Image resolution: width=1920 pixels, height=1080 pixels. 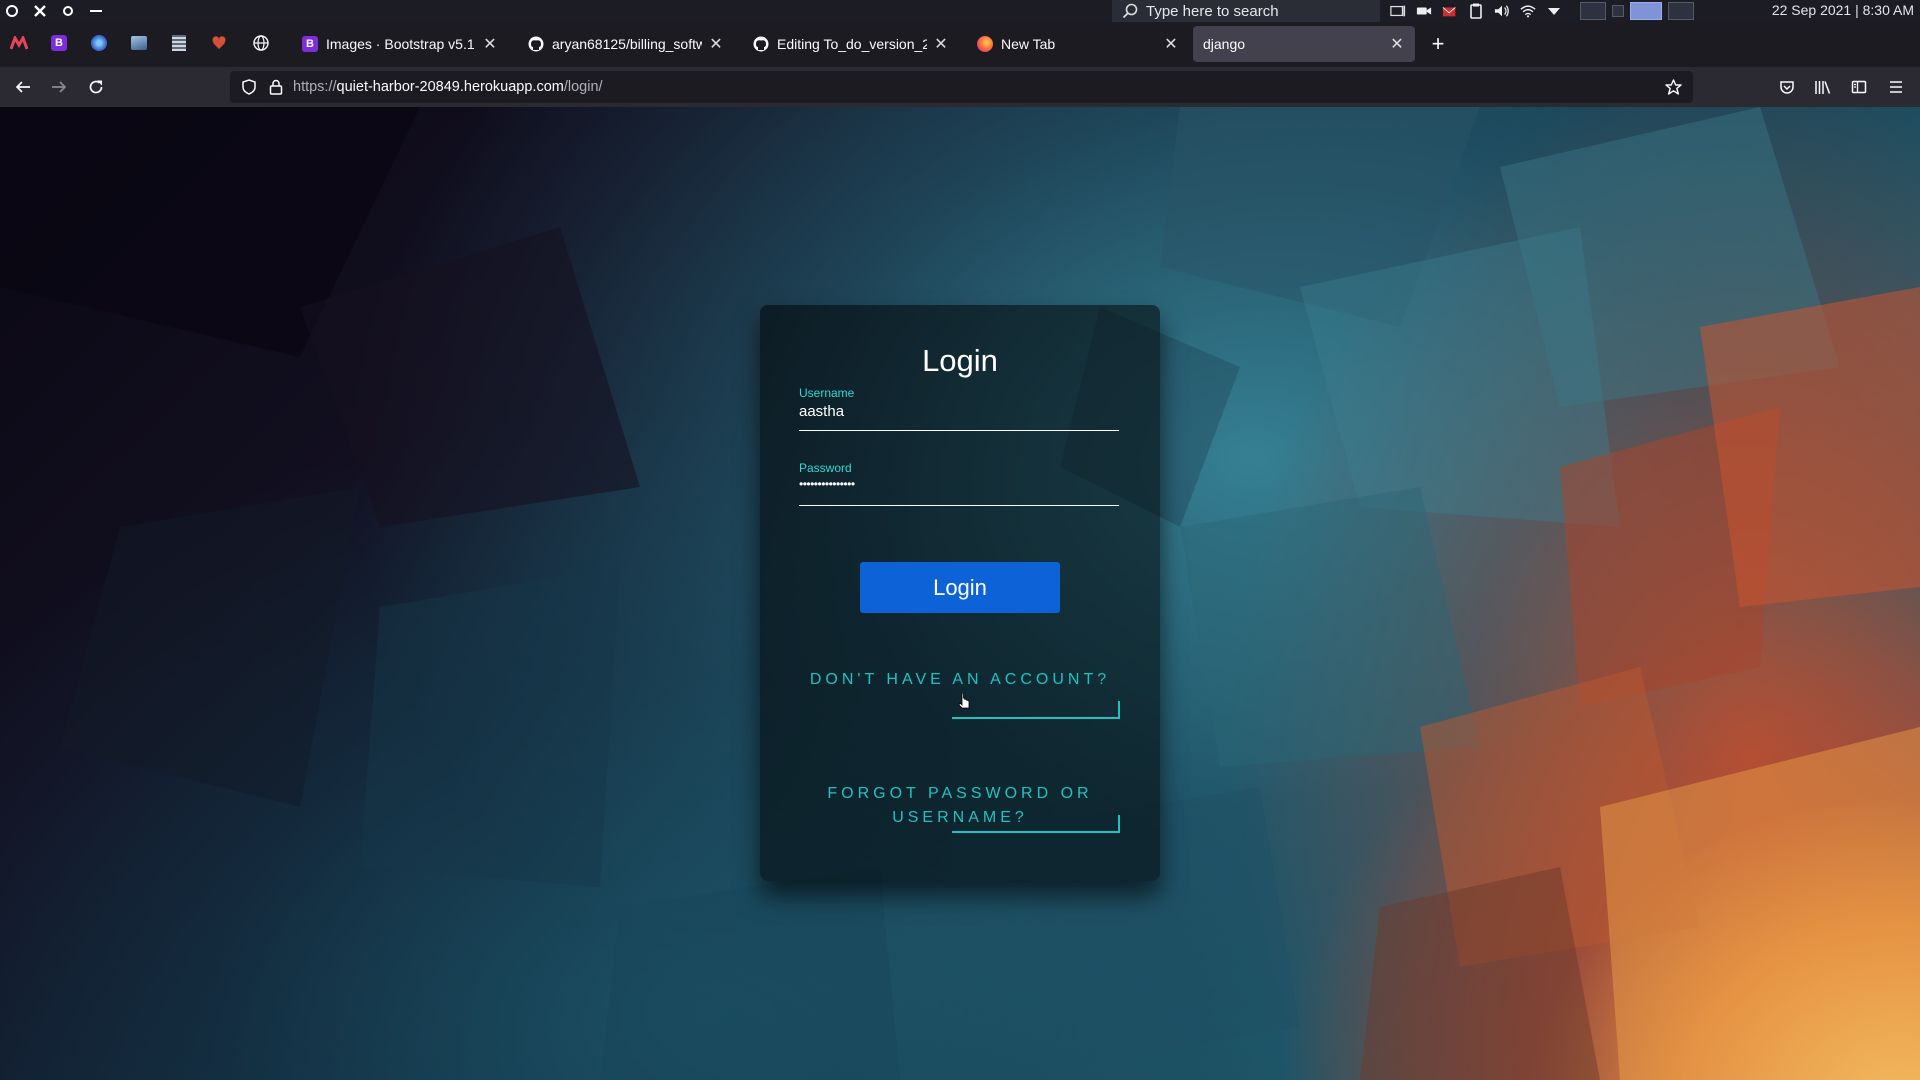 I want to click on login-title: Login, so click(x=960, y=360).